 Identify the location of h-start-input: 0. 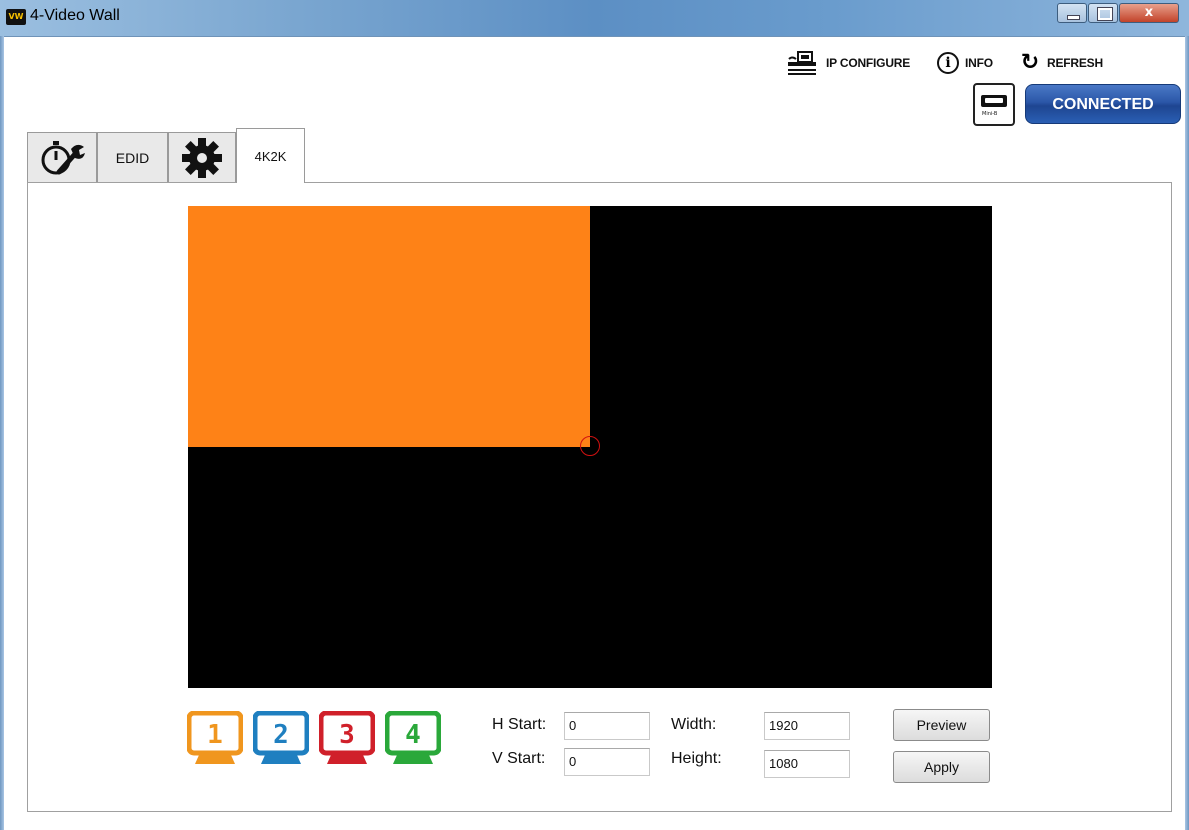
(607, 726).